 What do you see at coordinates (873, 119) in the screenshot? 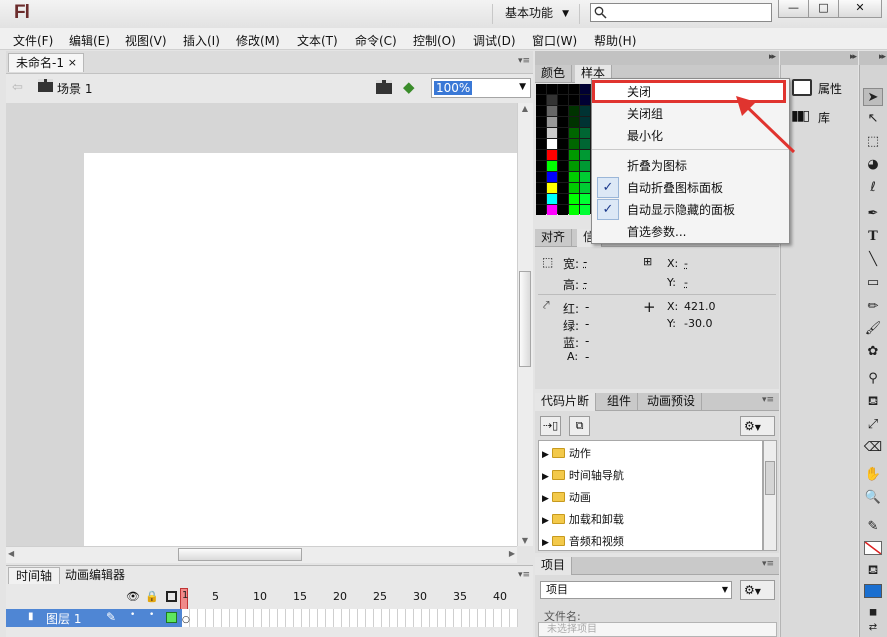
I see `subselection-tool-icon: ↖` at bounding box center [873, 119].